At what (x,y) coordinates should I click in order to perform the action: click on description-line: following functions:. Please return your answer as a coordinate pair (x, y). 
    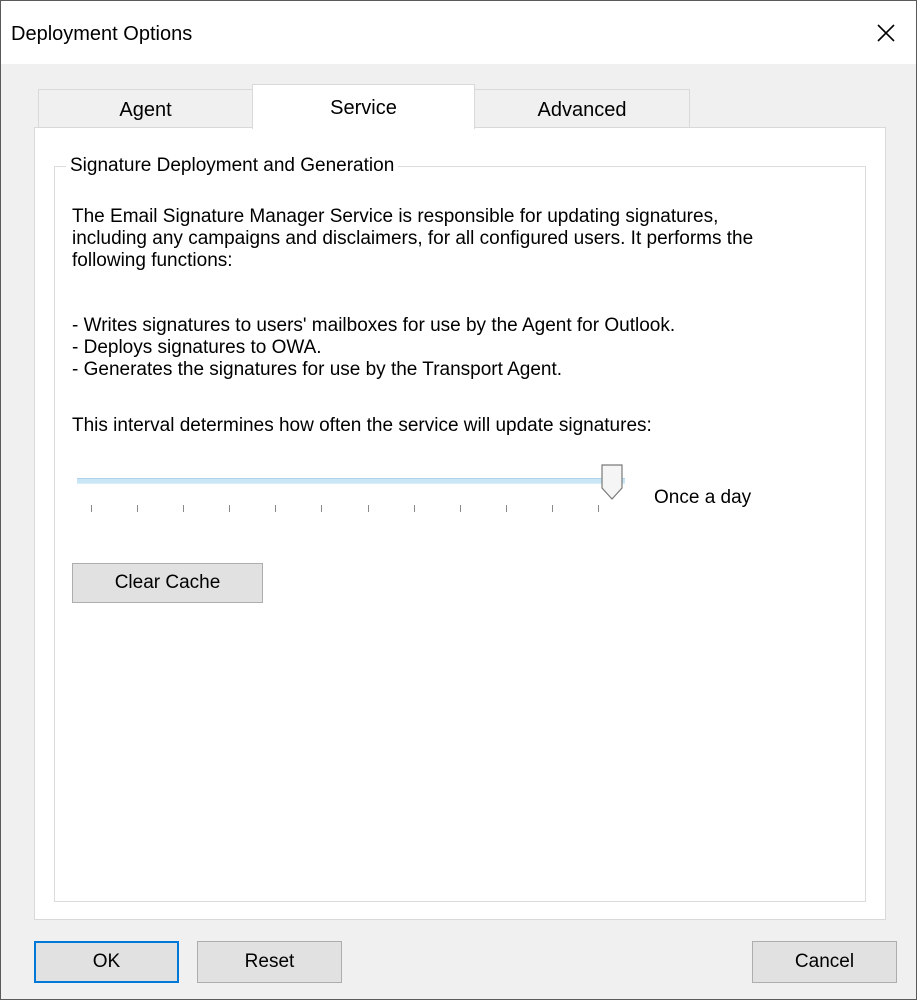
    Looking at the image, I should click on (152, 260).